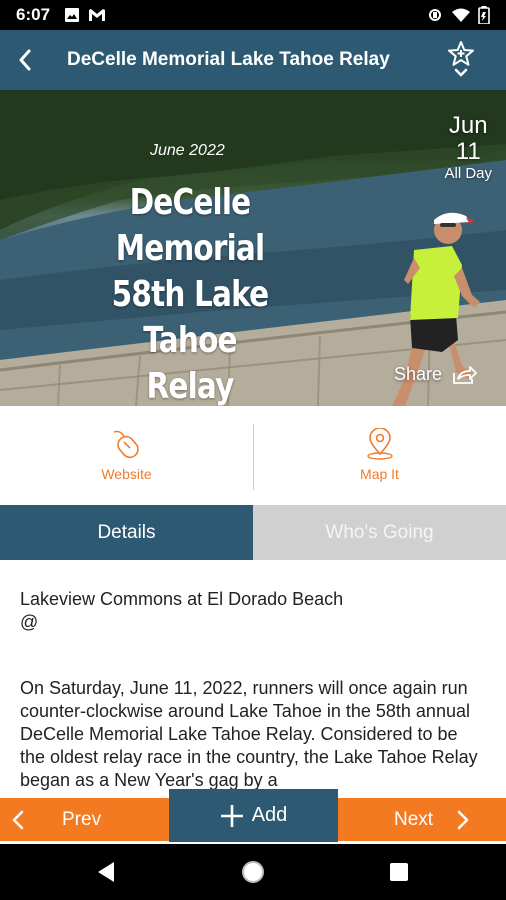  Describe the element at coordinates (269, 815) in the screenshot. I see `add-label: Add` at that location.